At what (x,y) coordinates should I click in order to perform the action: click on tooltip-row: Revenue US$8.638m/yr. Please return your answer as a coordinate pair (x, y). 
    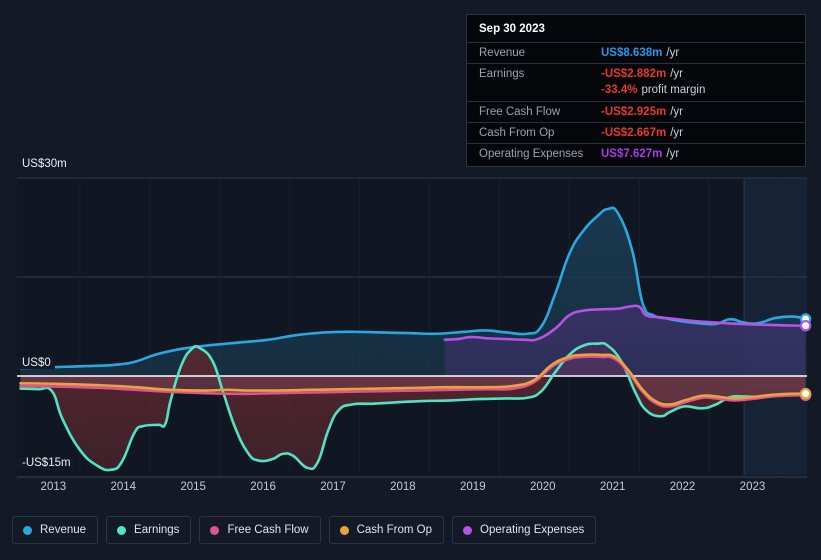
    Looking at the image, I should click on (636, 52).